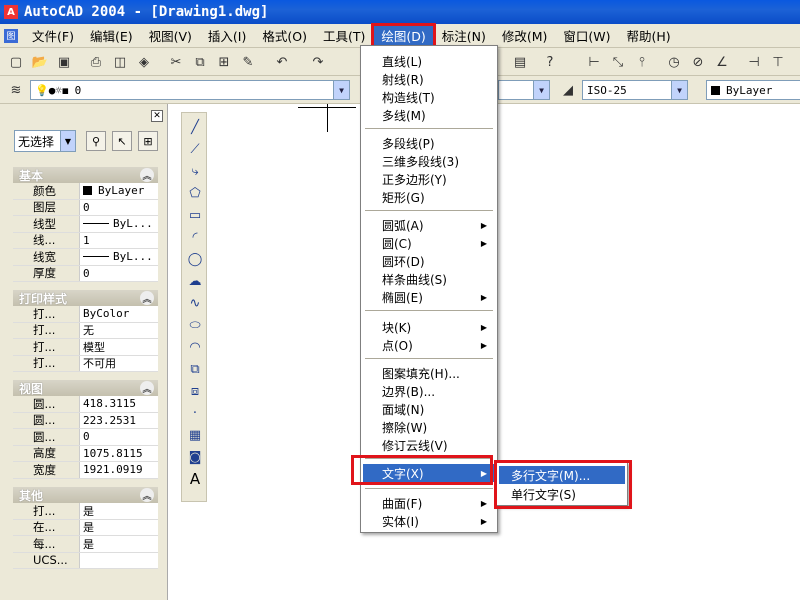 This screenshot has height=600, width=800. What do you see at coordinates (85, 544) in the screenshot?
I see `property-row: 每... 是` at bounding box center [85, 544].